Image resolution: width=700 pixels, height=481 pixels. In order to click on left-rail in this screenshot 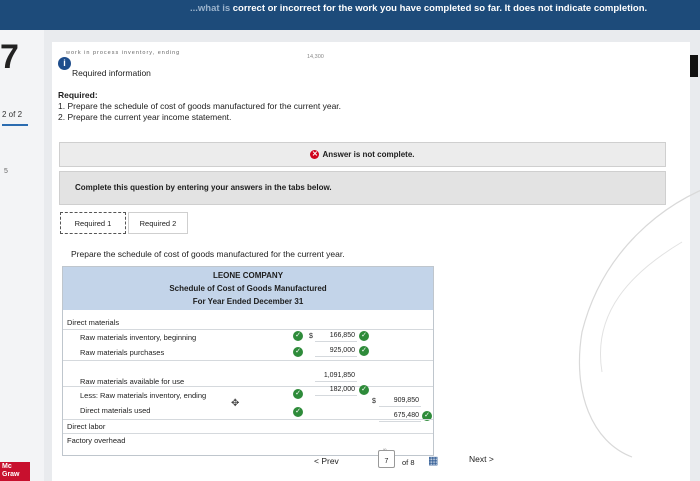, I will do `click(22, 255)`.